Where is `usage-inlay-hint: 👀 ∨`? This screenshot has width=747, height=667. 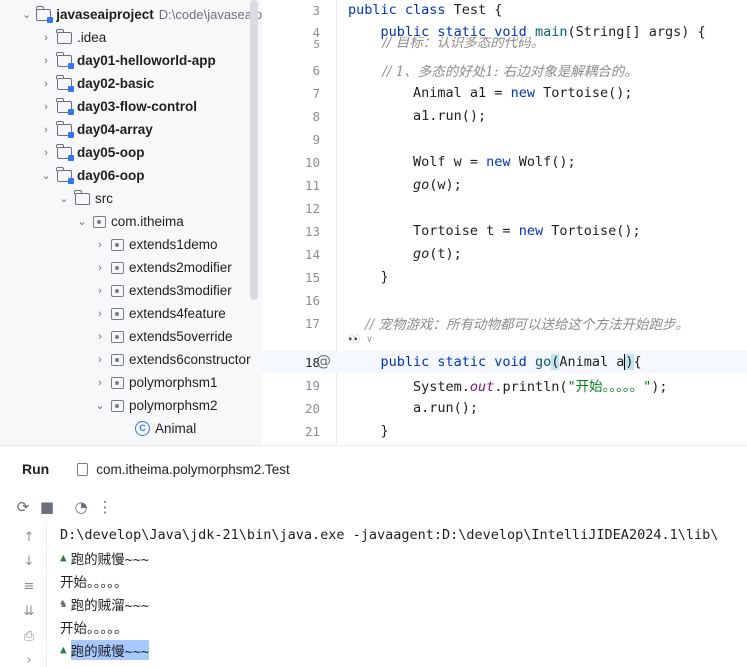 usage-inlay-hint: 👀 ∨ is located at coordinates (360, 339).